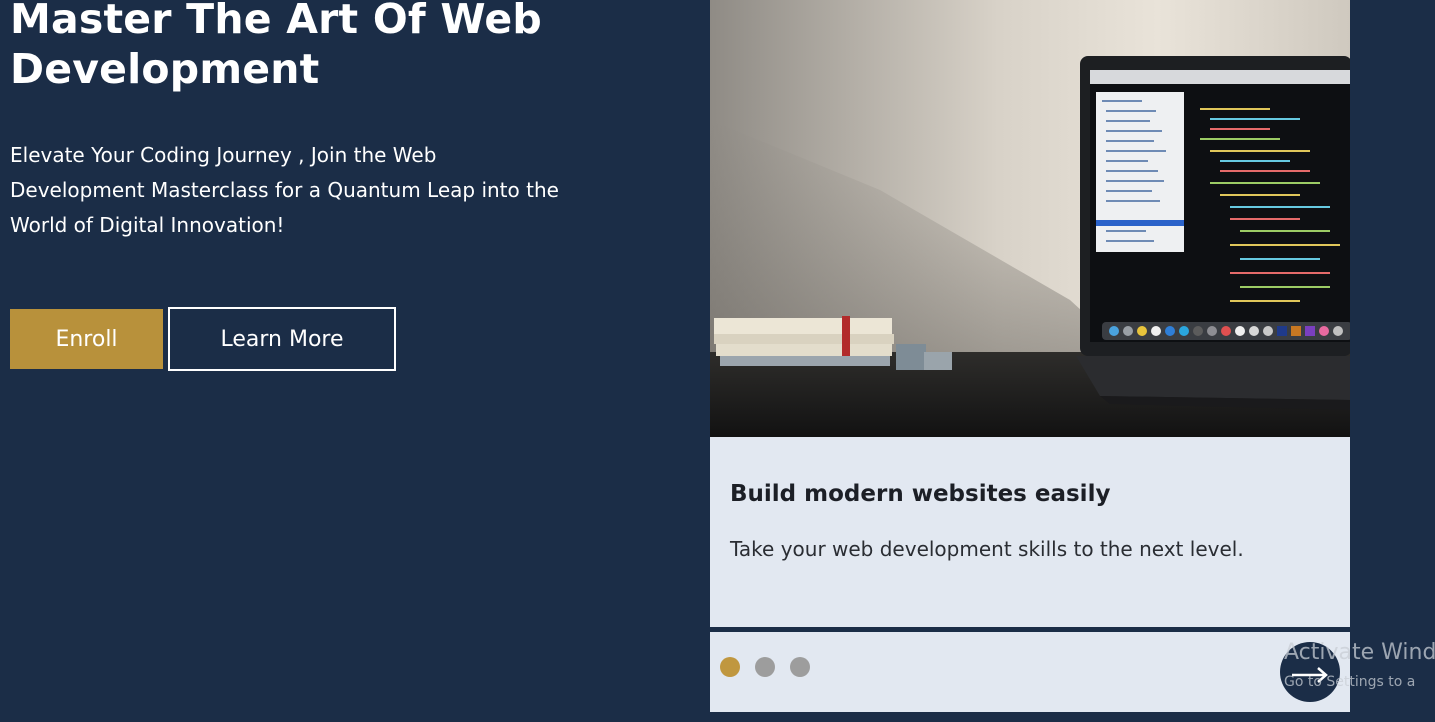 The image size is (1435, 722). I want to click on hero-title: Master The Art Of Web Development, so click(276, 47).